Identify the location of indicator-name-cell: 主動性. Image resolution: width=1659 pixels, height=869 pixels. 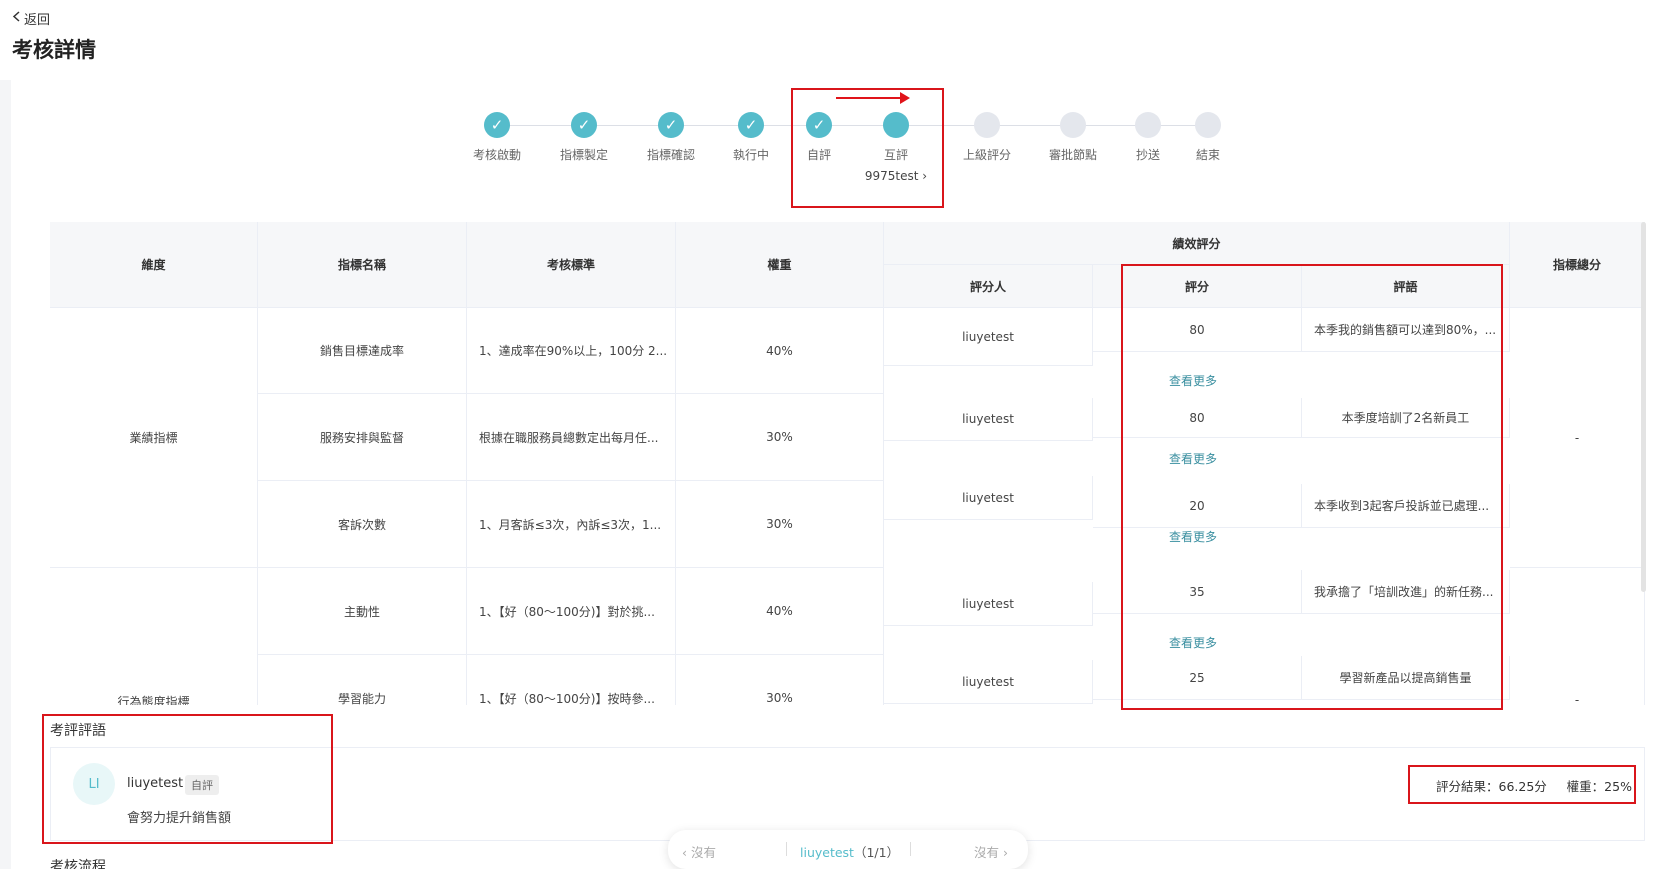
(362, 611).